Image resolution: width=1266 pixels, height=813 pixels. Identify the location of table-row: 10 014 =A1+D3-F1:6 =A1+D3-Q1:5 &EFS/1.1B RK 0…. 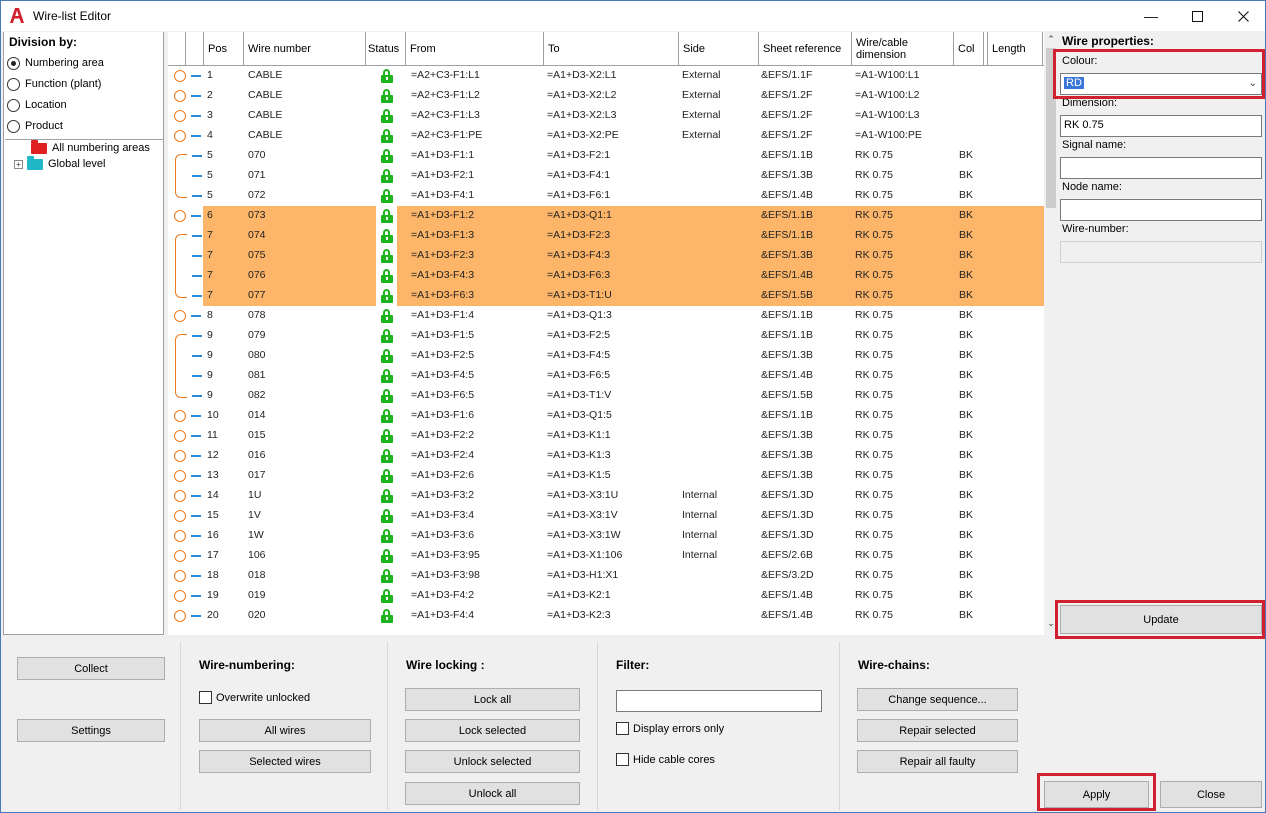
(606, 416).